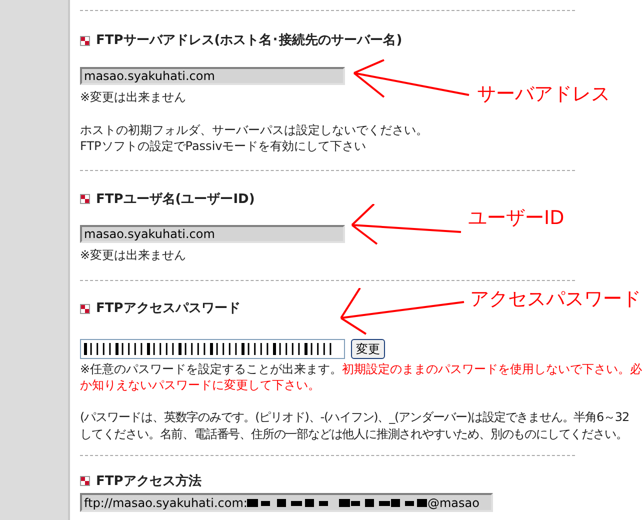  I want to click on section-heading: FTPアクセス方法, so click(149, 481).